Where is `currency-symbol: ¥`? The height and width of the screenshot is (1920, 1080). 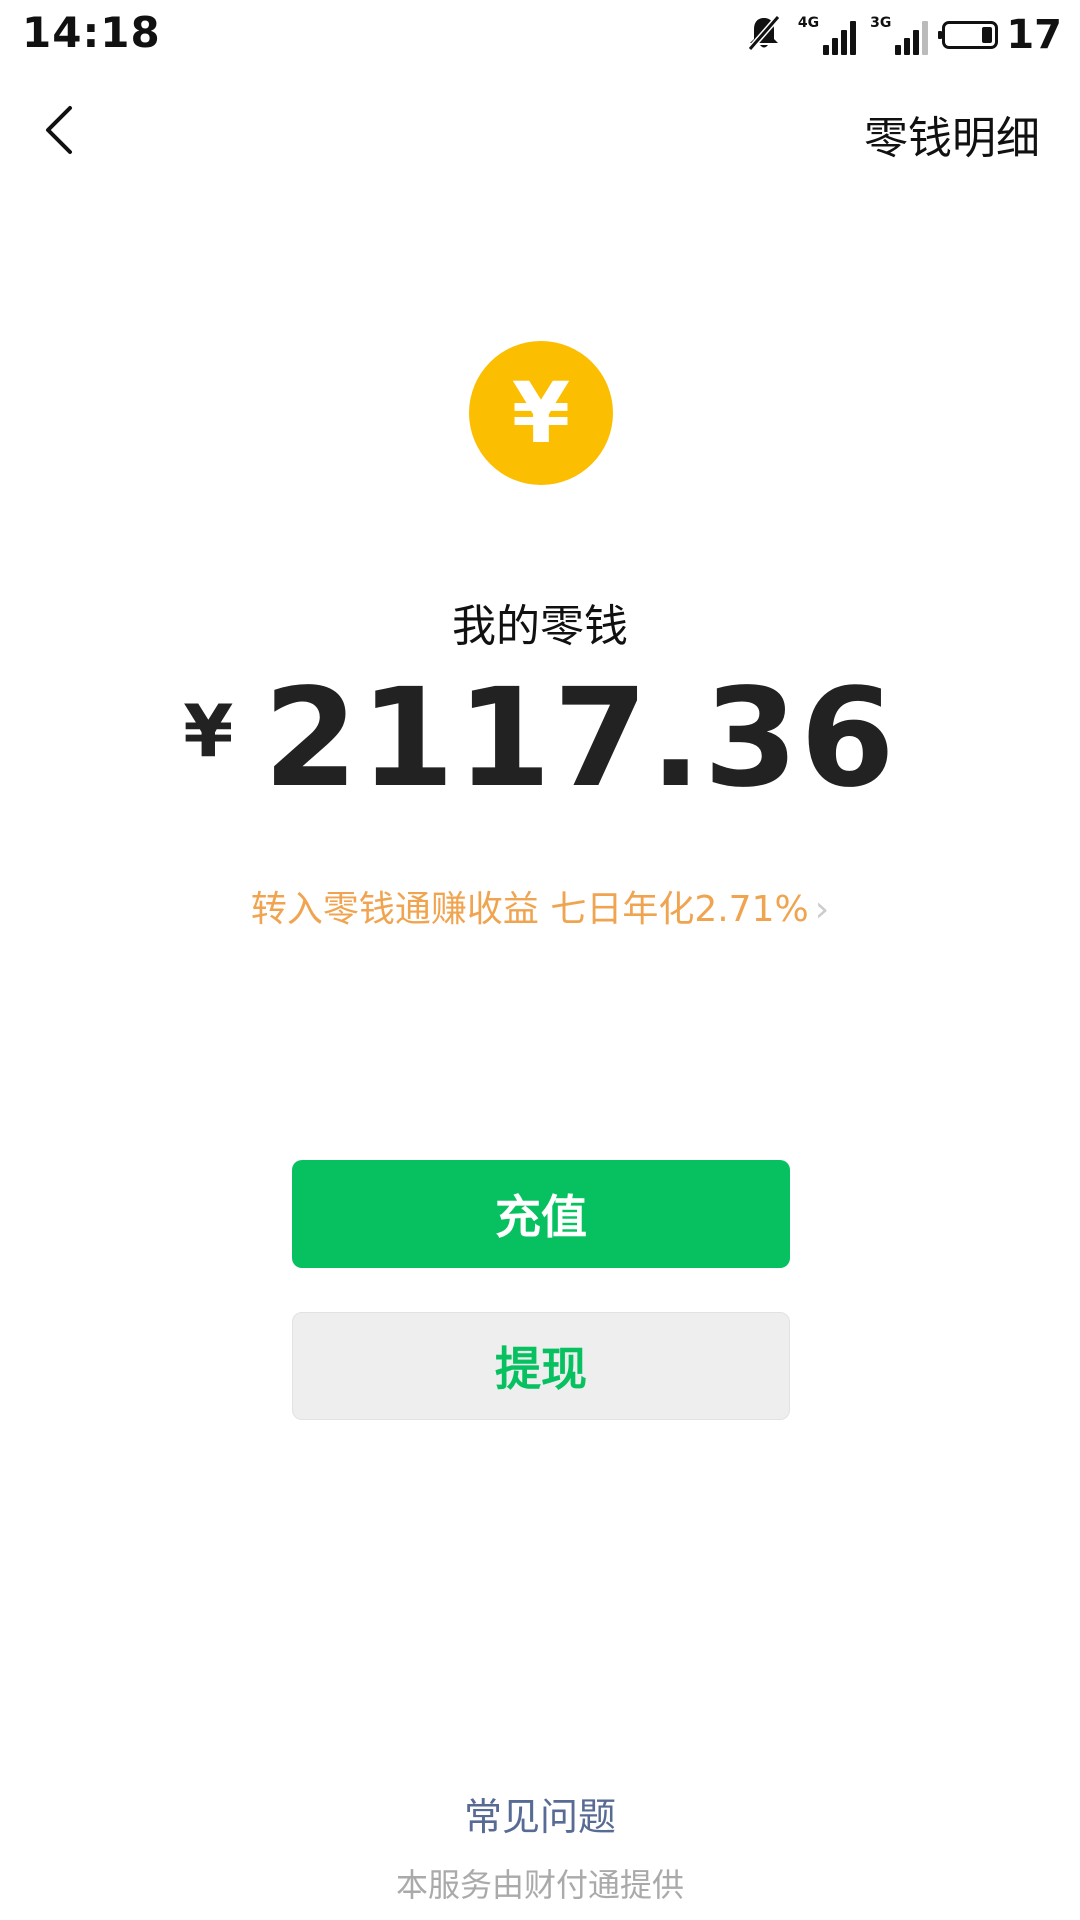
currency-symbol: ¥ is located at coordinates (208, 731).